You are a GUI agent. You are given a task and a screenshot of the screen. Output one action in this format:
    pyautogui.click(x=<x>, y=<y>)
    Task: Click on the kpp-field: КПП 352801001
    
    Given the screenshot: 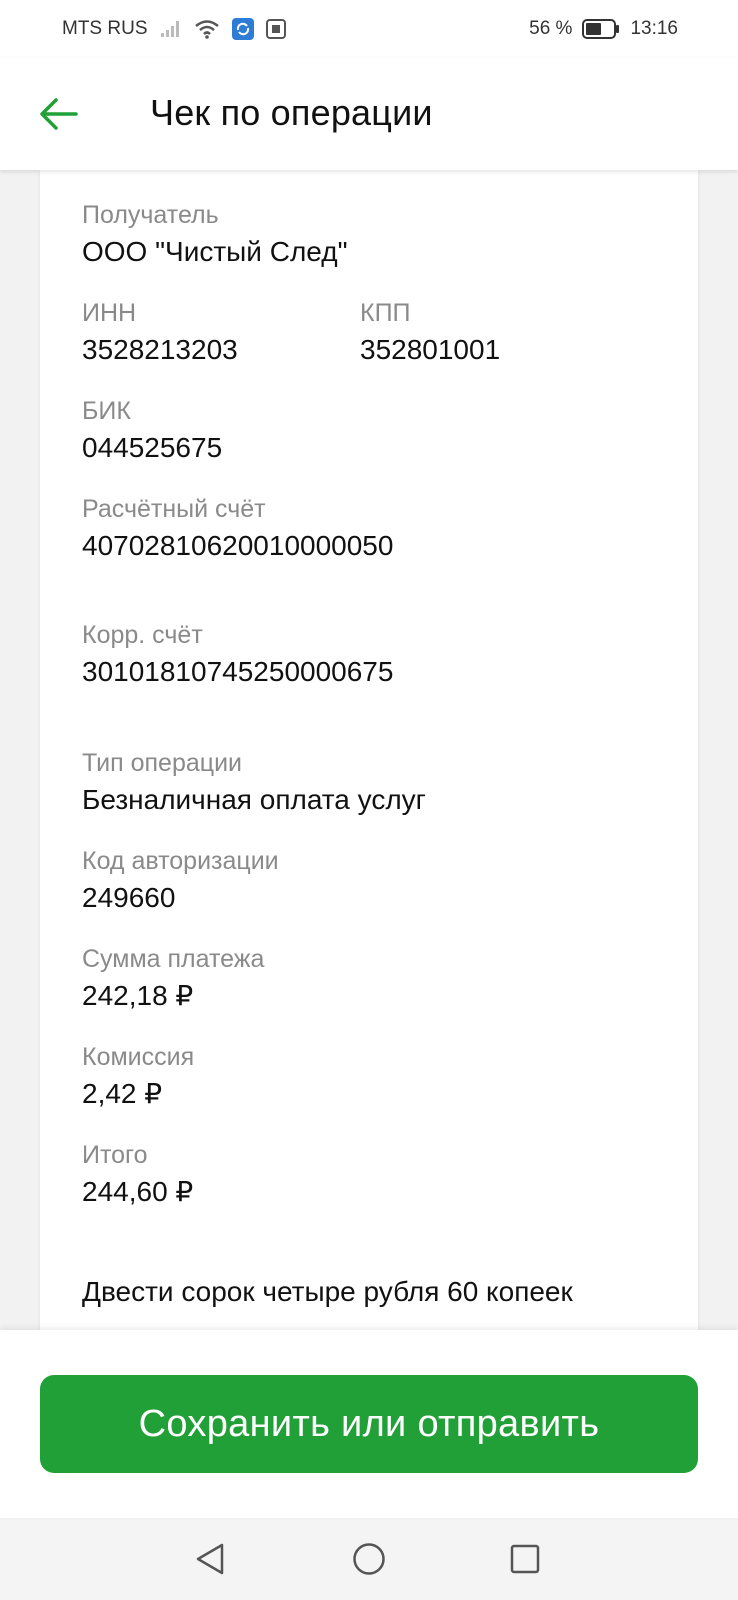 What is the action you would take?
    pyautogui.click(x=430, y=333)
    